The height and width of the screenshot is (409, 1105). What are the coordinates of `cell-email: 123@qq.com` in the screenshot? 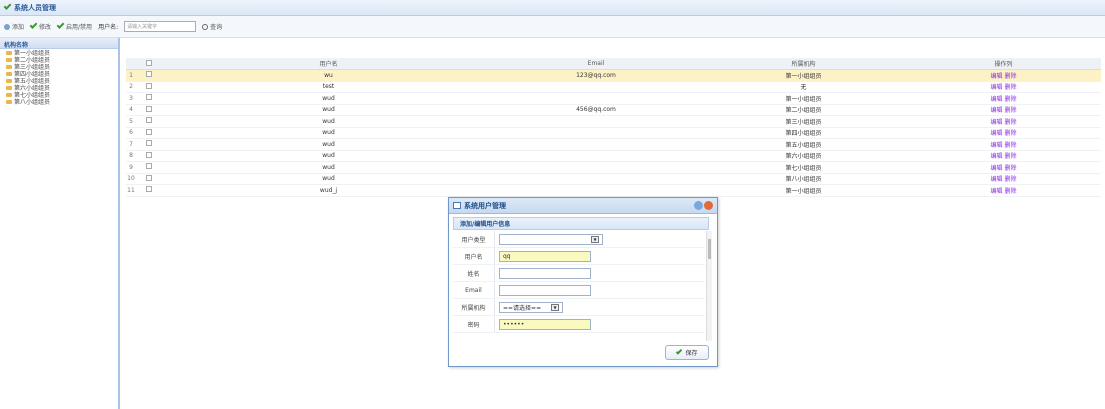 It's located at (596, 75).